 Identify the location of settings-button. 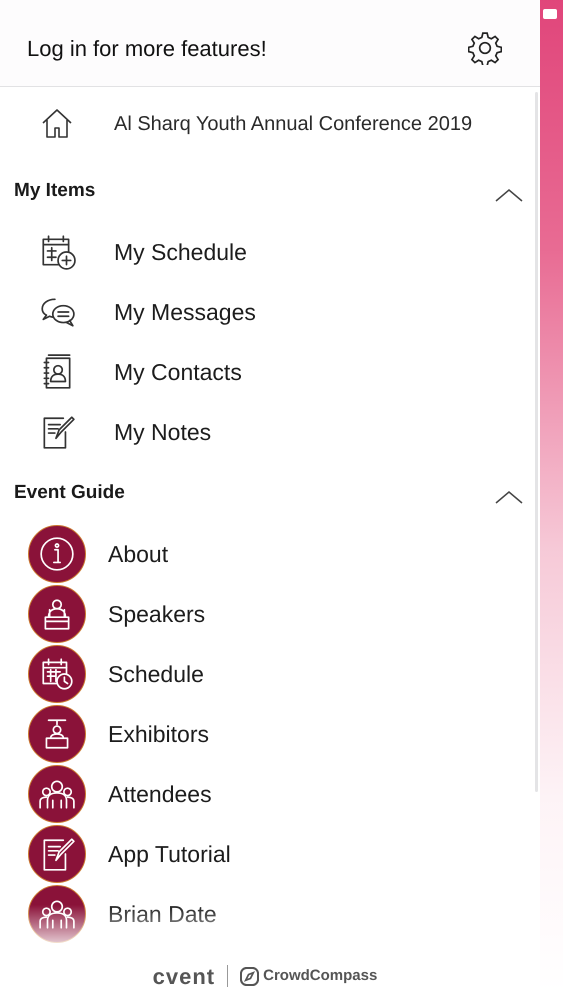
(485, 48).